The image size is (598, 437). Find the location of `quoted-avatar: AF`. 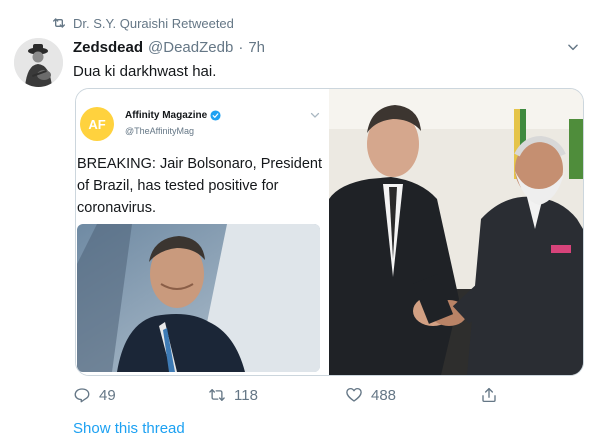

quoted-avatar: AF is located at coordinates (97, 124).